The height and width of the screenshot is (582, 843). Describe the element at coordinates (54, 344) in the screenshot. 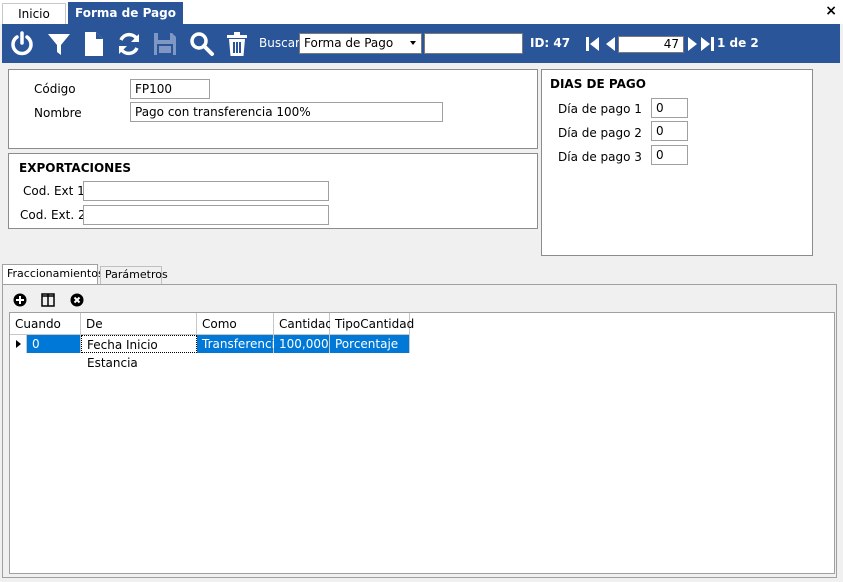

I see `cell-cuando: 0` at that location.